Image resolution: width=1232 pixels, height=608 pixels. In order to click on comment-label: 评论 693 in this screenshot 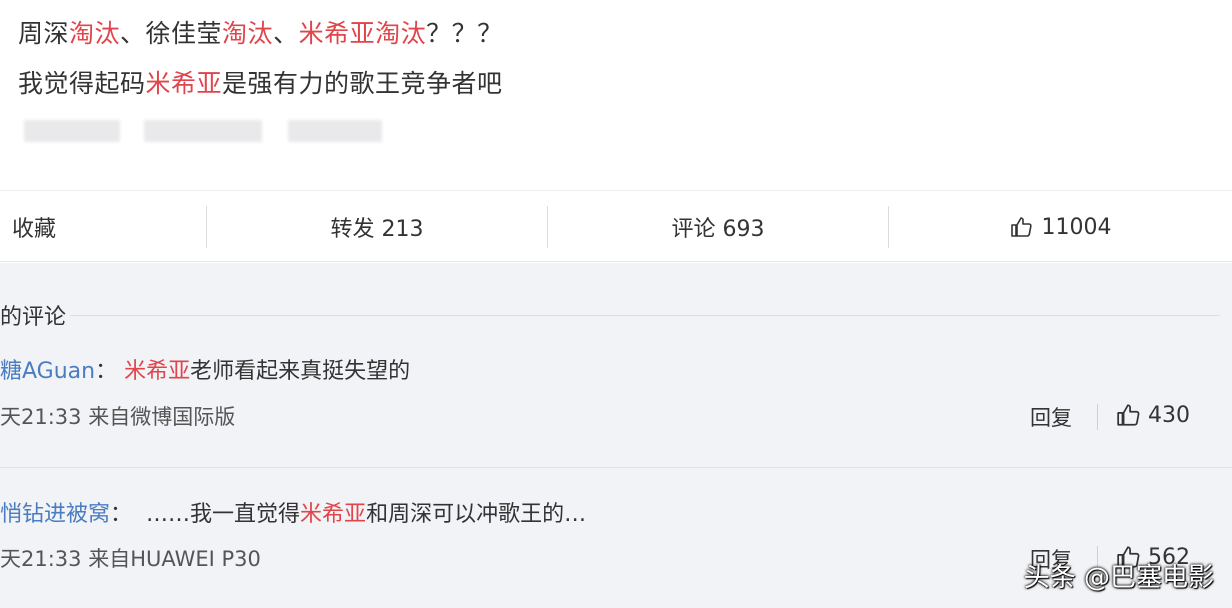, I will do `click(718, 229)`.